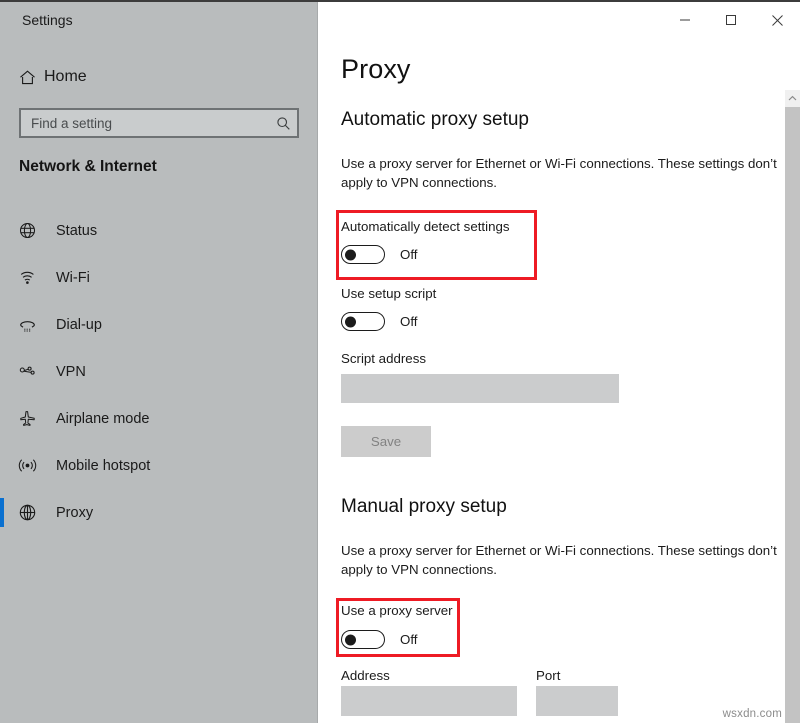 The width and height of the screenshot is (800, 723). I want to click on minimize-button, so click(685, 20).